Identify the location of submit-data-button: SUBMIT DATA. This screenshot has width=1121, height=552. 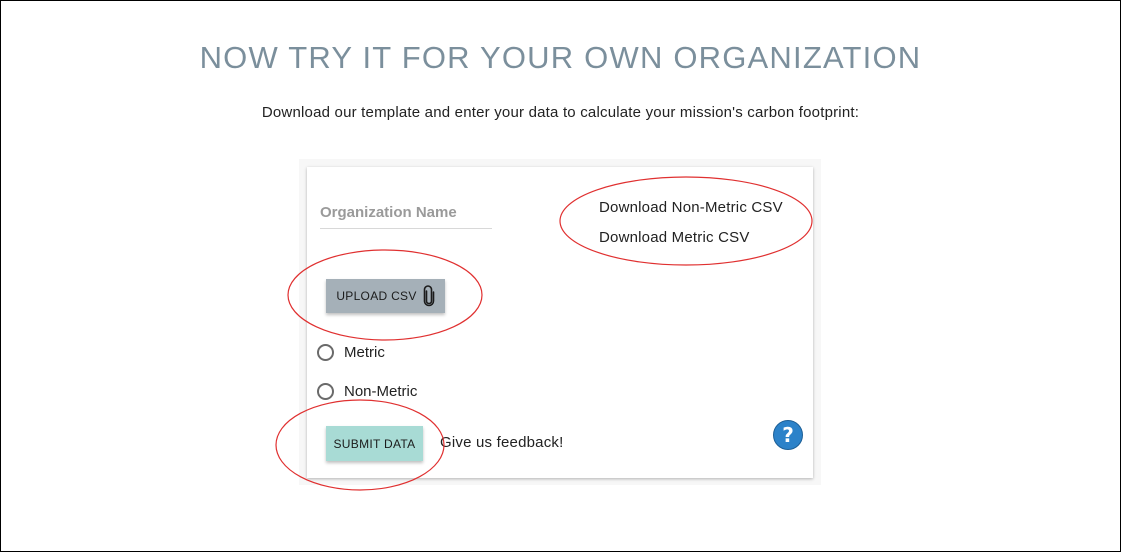
(374, 443).